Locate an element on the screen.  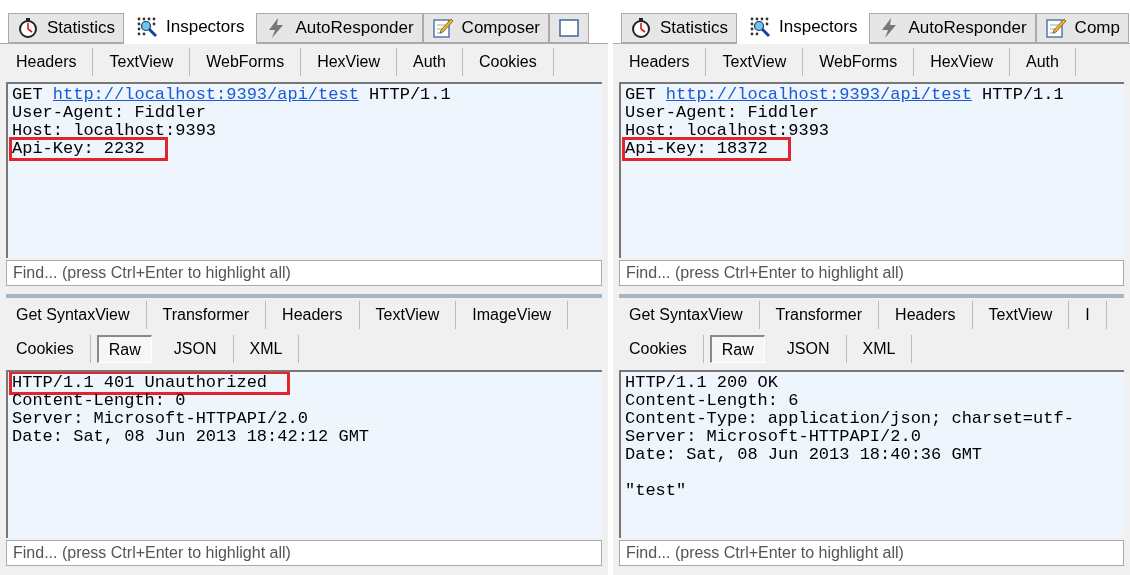
text-line: Date: Sat, 08 Jun 2013 18:40:36 GMT is located at coordinates (804, 455).